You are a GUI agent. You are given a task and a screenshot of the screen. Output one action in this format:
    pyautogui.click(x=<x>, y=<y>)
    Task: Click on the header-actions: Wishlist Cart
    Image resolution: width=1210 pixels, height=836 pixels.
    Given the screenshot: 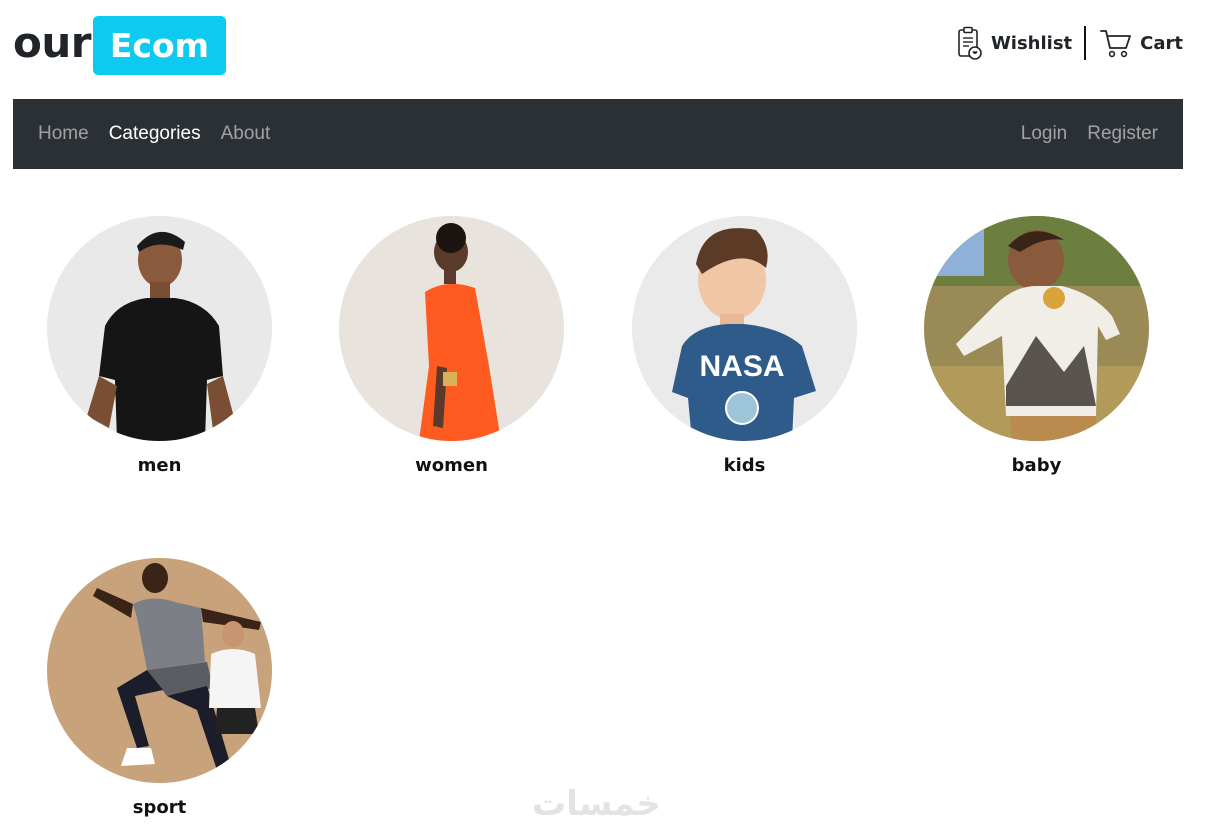 What is the action you would take?
    pyautogui.click(x=1070, y=43)
    